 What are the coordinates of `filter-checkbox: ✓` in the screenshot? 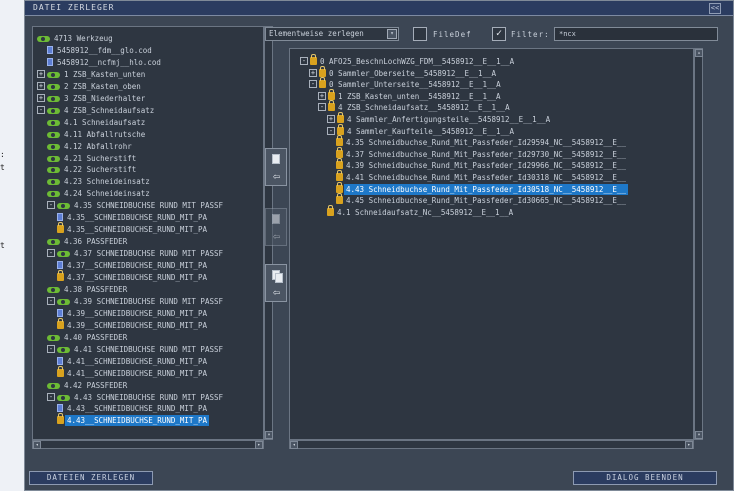 It's located at (499, 34).